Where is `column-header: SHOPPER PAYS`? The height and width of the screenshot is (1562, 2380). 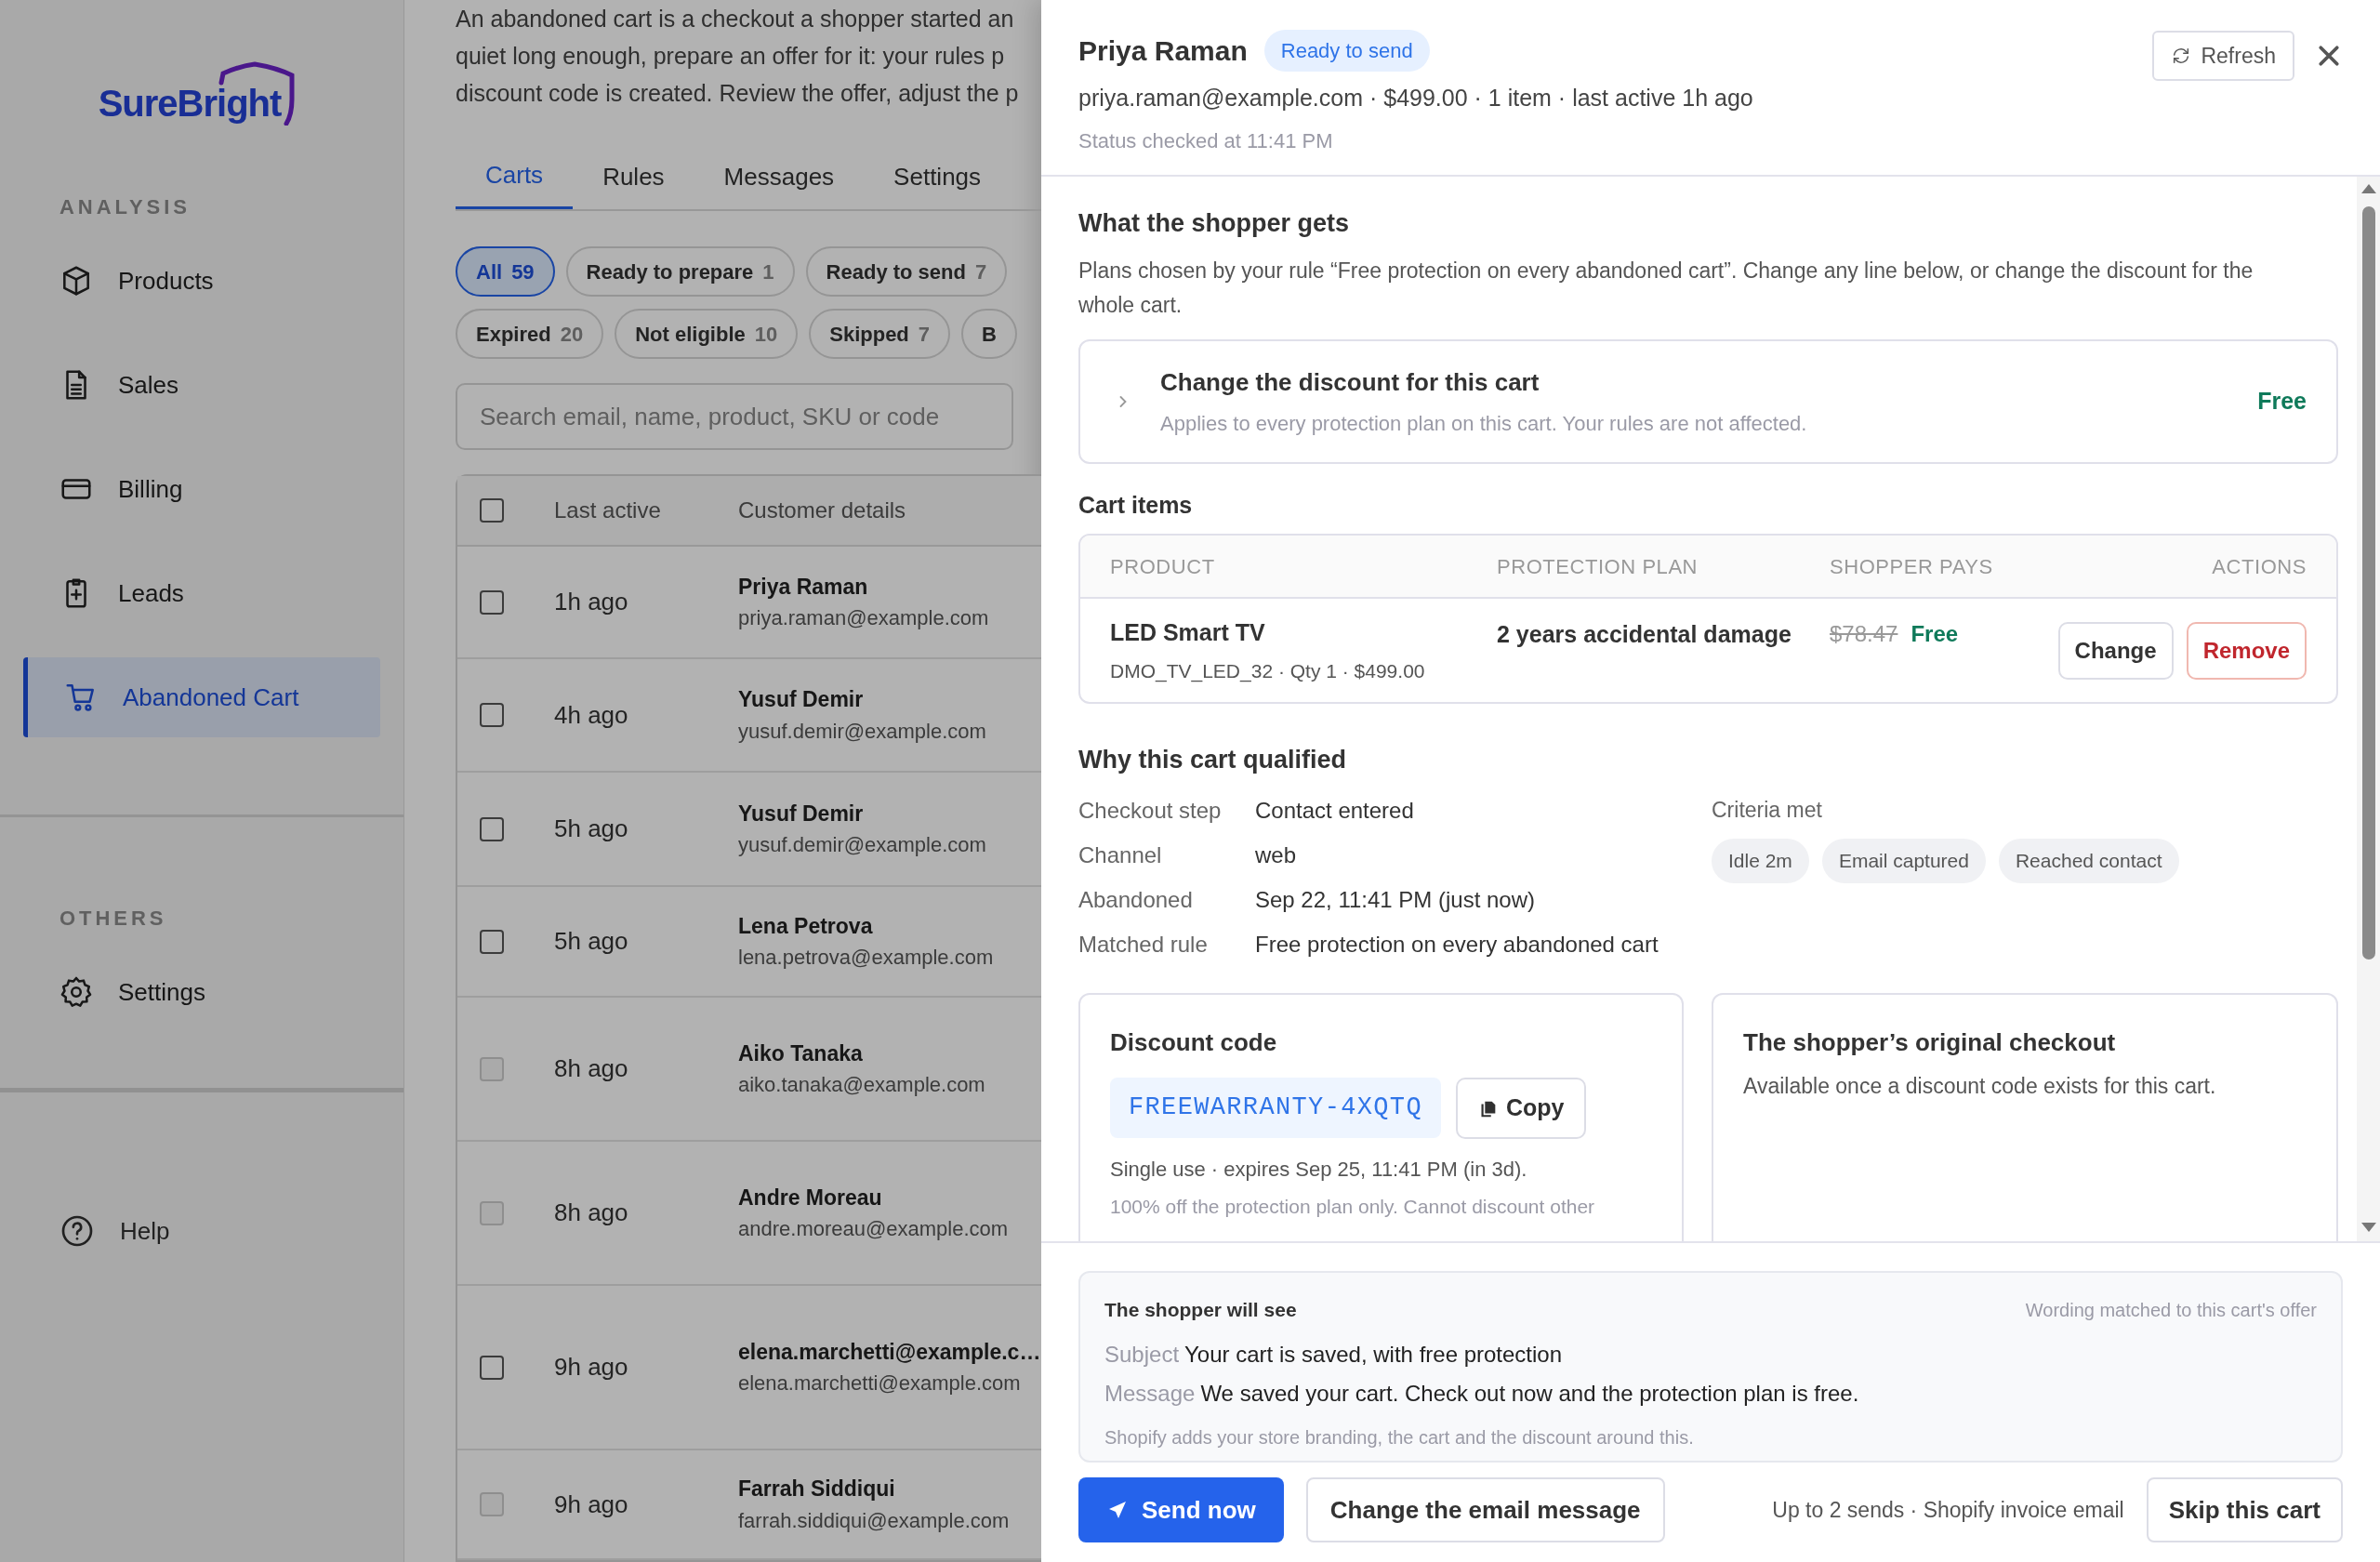 column-header: SHOPPER PAYS is located at coordinates (1912, 566).